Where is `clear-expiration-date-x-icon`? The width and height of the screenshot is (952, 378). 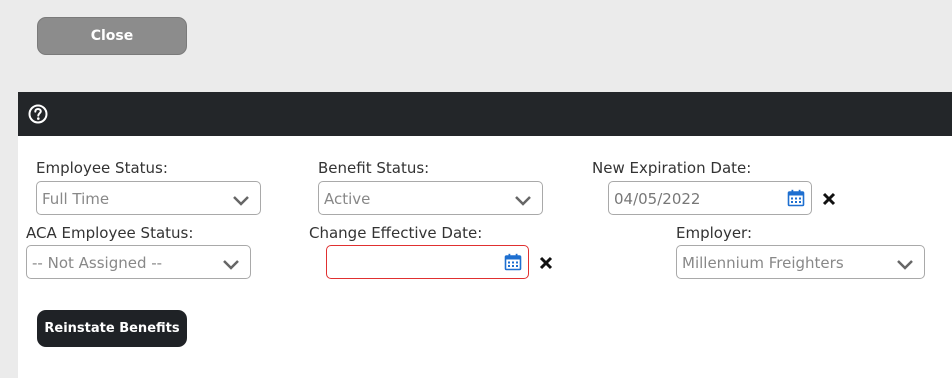
clear-expiration-date-x-icon is located at coordinates (829, 198).